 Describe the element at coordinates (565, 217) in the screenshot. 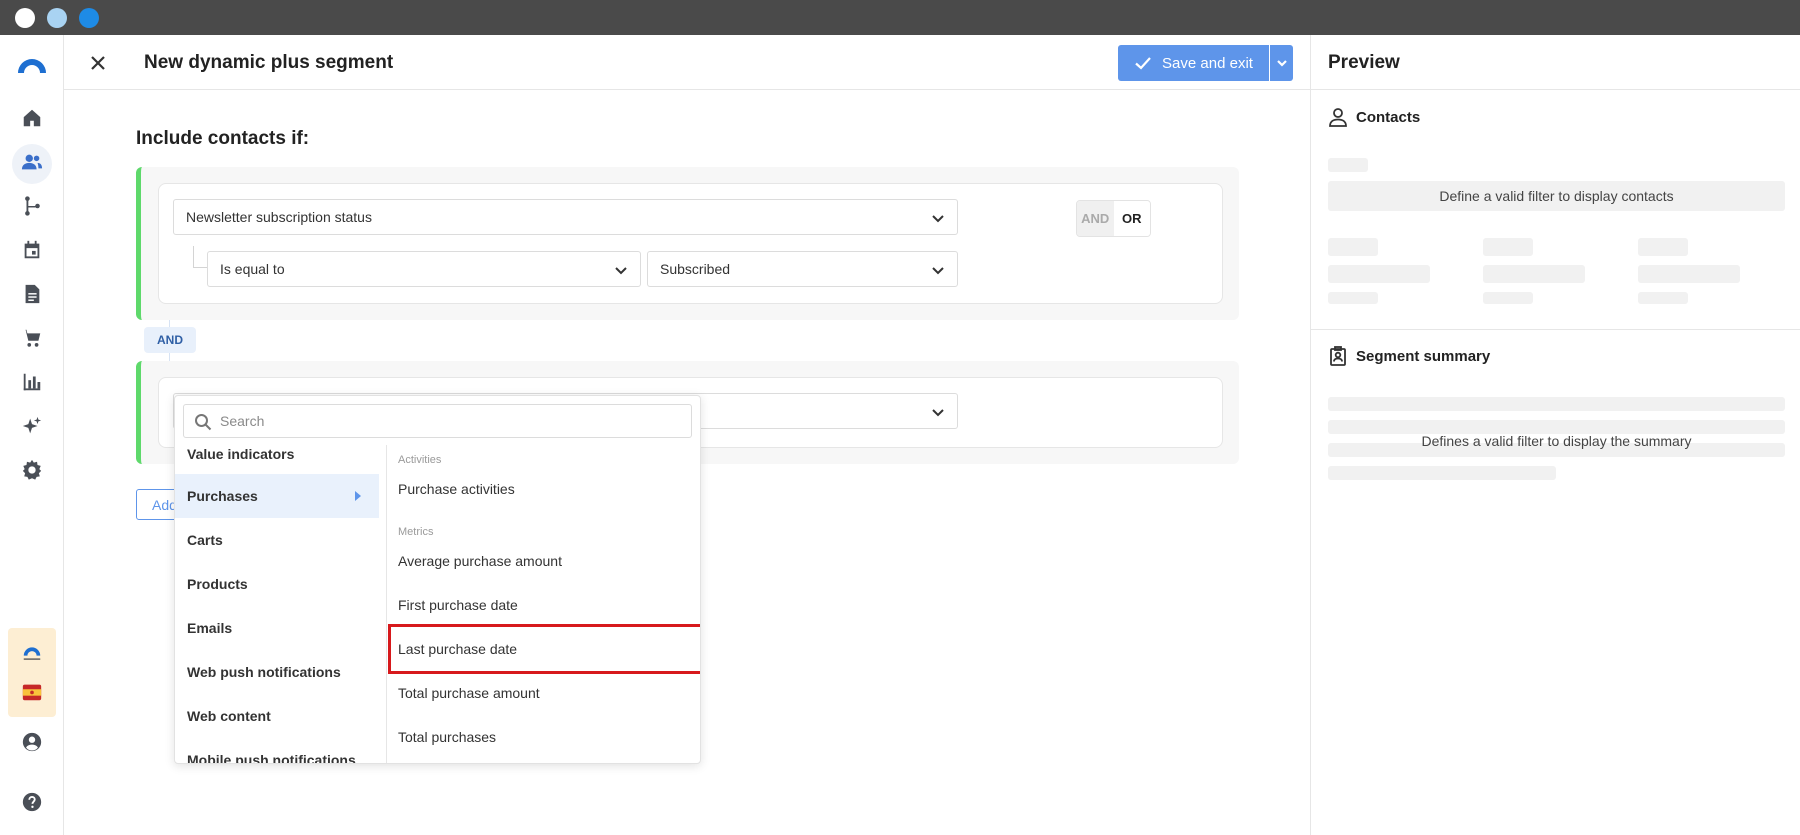

I see `attribute-select: Newsletter subscription status` at that location.